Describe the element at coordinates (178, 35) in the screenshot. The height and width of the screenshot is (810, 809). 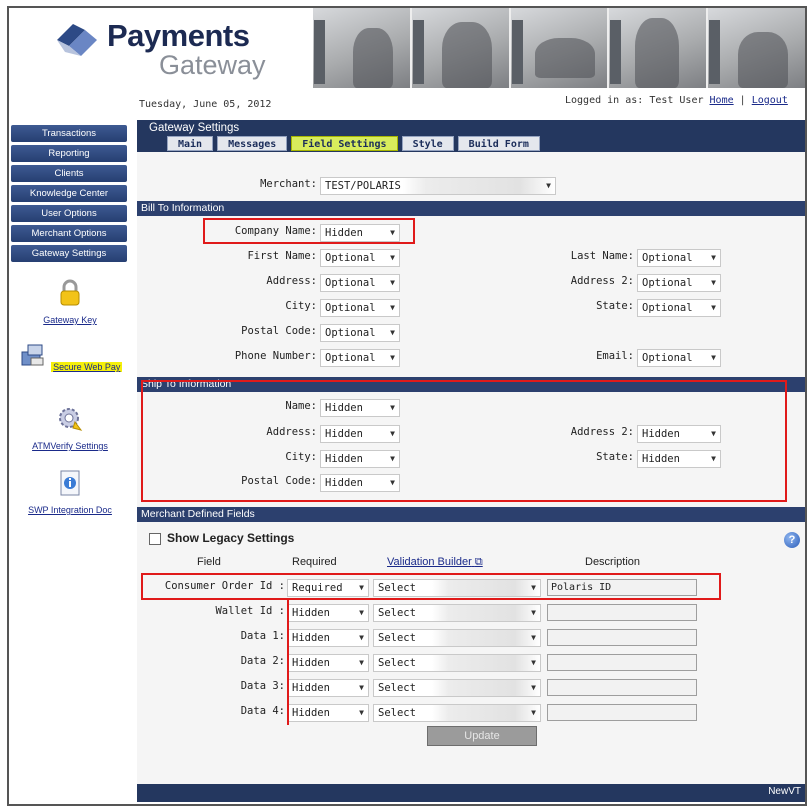
I see `logo-title: Payments` at that location.